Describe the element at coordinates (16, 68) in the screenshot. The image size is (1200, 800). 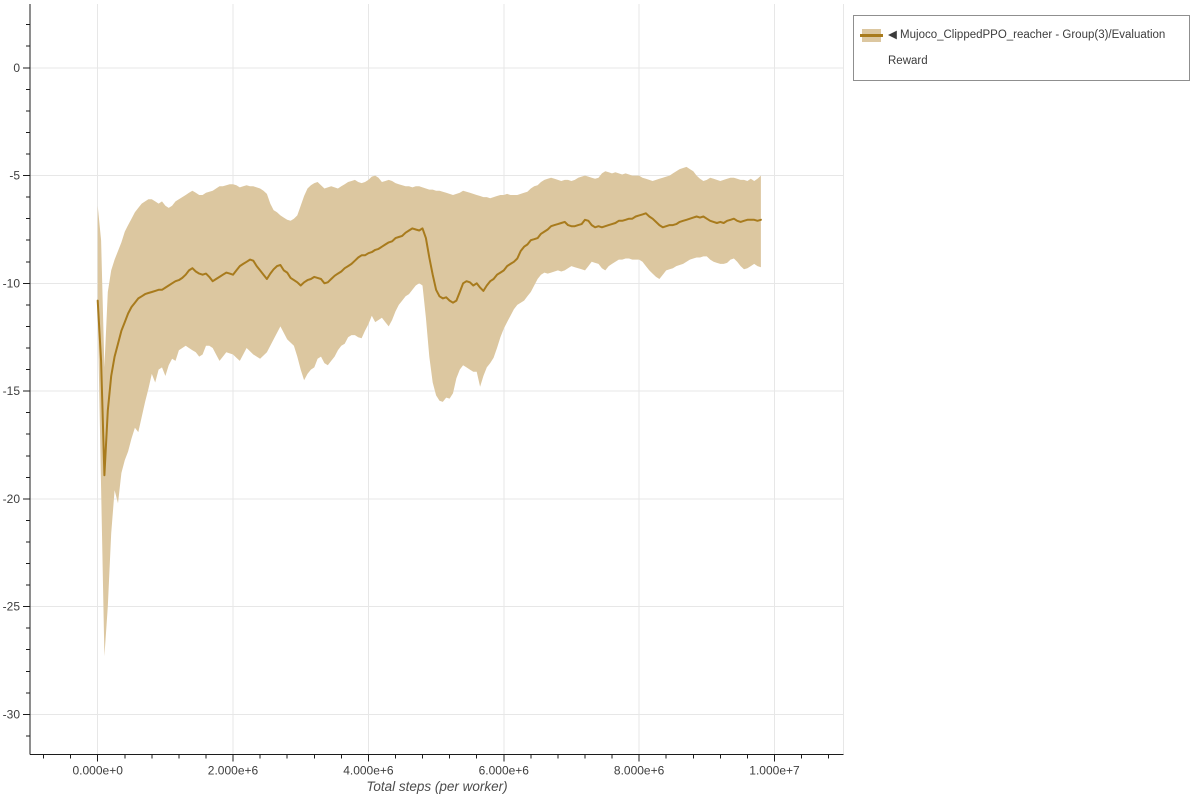
I see `y-tick-label: 0` at that location.